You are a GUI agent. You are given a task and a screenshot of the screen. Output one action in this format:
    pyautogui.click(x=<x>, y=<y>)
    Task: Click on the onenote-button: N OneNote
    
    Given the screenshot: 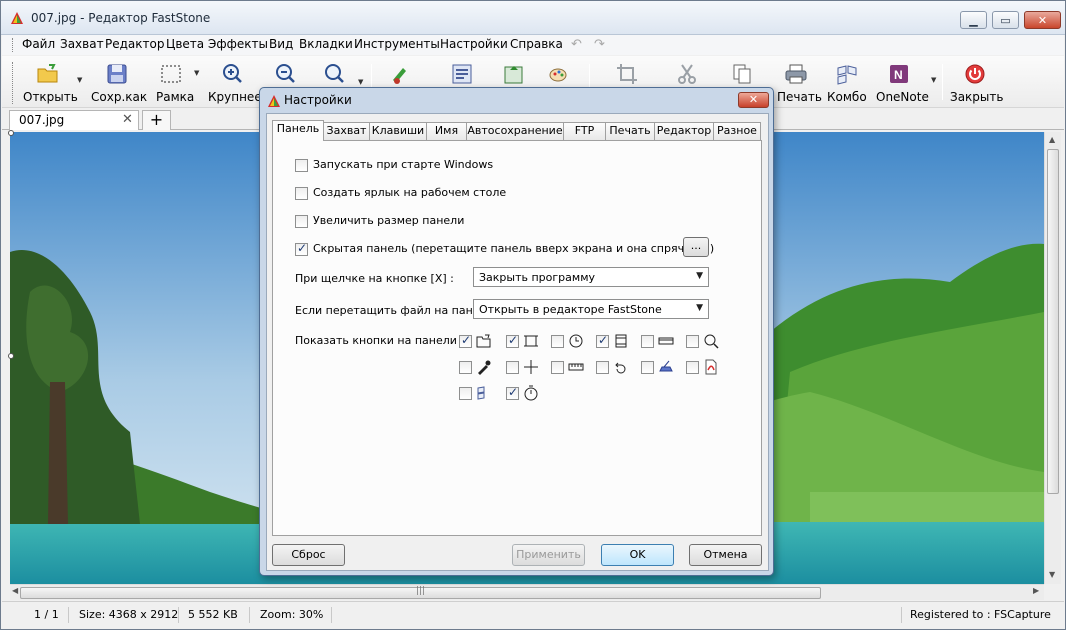 What is the action you would take?
    pyautogui.click(x=901, y=82)
    